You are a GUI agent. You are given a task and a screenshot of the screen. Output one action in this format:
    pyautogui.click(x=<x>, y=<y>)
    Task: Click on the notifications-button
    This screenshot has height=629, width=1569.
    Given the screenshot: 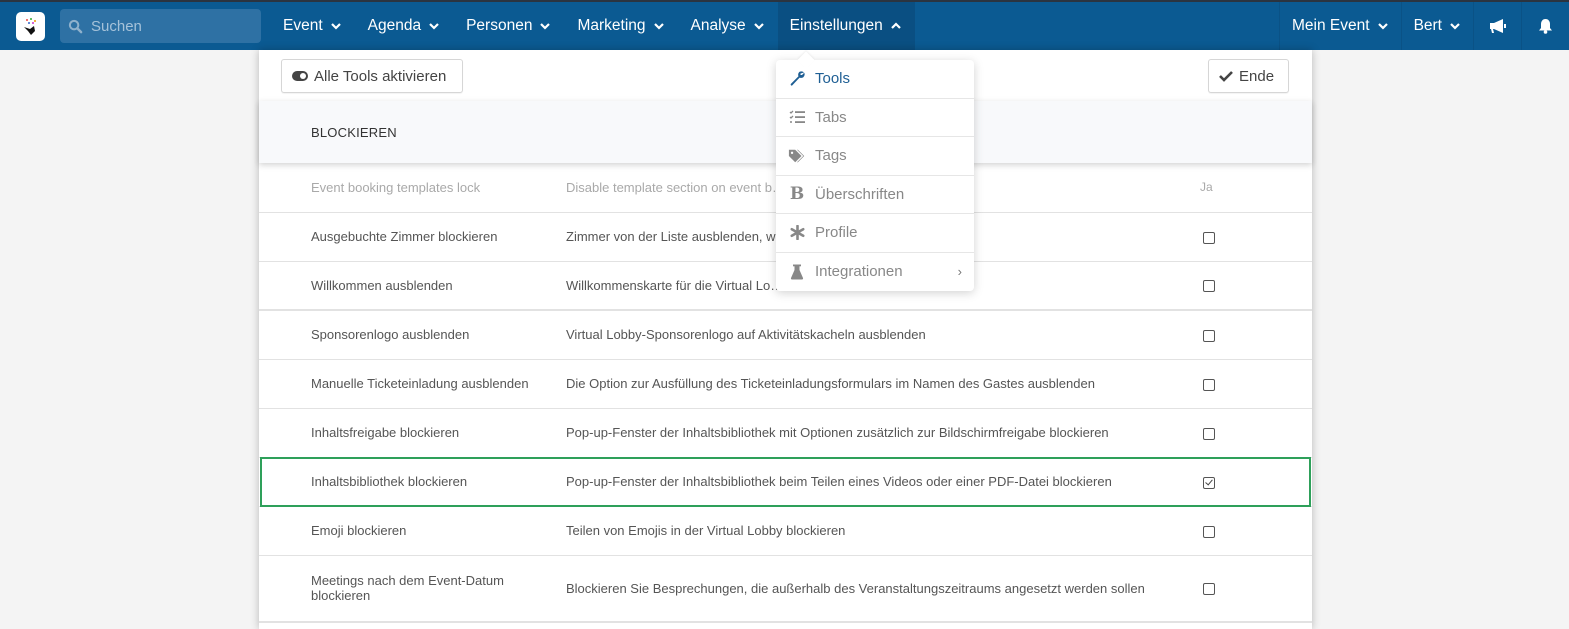 What is the action you would take?
    pyautogui.click(x=1545, y=26)
    